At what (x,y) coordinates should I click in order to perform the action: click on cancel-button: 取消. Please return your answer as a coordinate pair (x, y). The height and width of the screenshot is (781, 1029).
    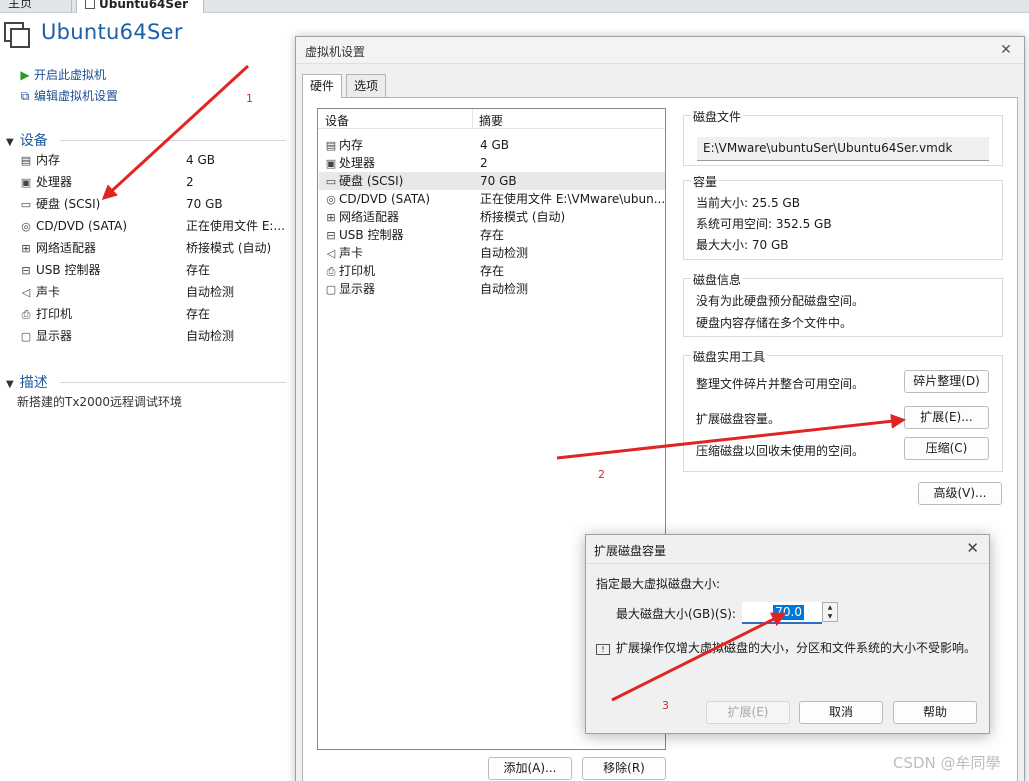
    Looking at the image, I should click on (841, 712).